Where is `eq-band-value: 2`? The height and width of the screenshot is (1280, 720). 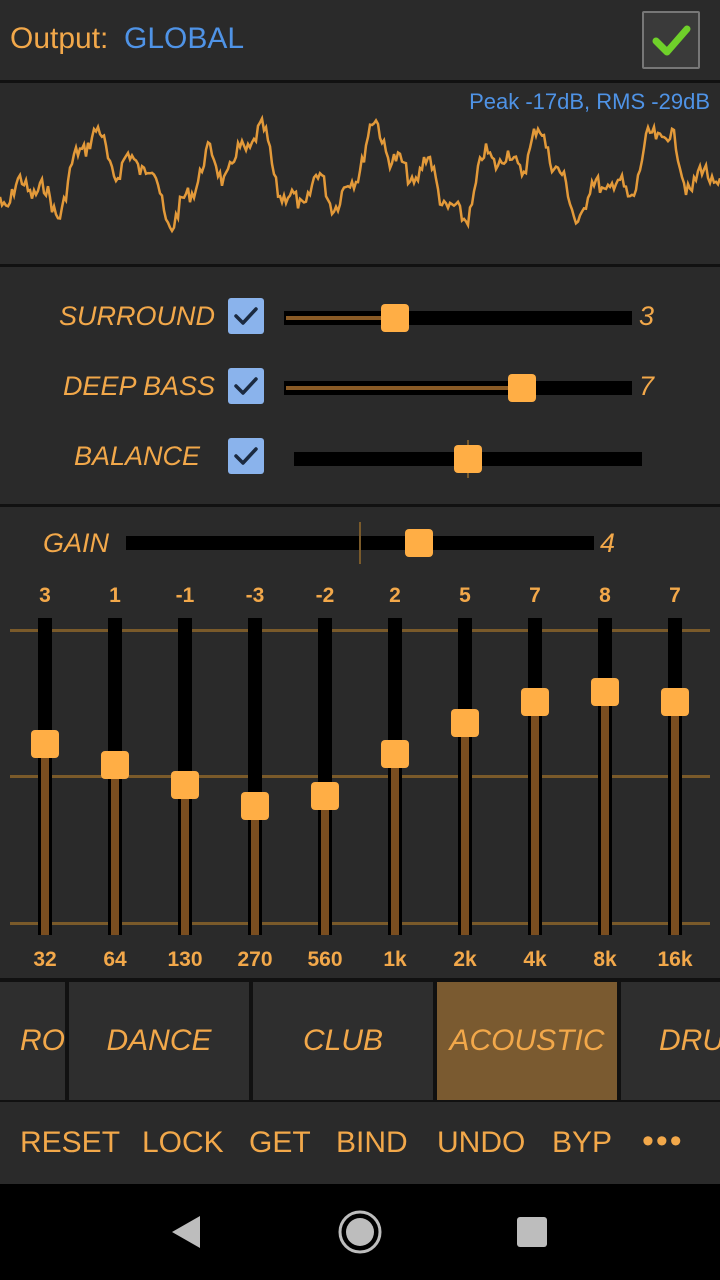
eq-band-value: 2 is located at coordinates (395, 595).